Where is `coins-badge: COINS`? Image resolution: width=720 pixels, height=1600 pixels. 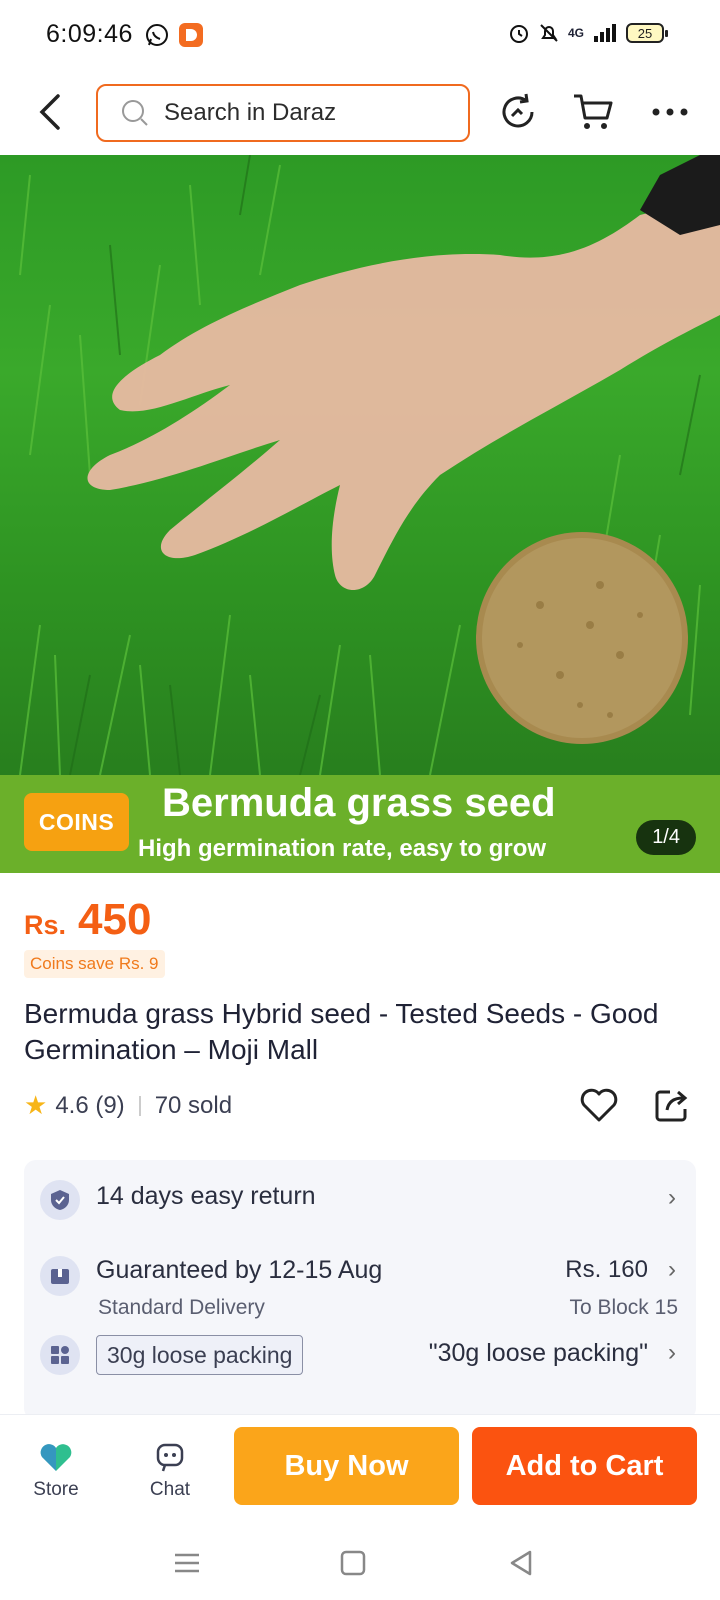
coins-badge: COINS is located at coordinates (76, 822).